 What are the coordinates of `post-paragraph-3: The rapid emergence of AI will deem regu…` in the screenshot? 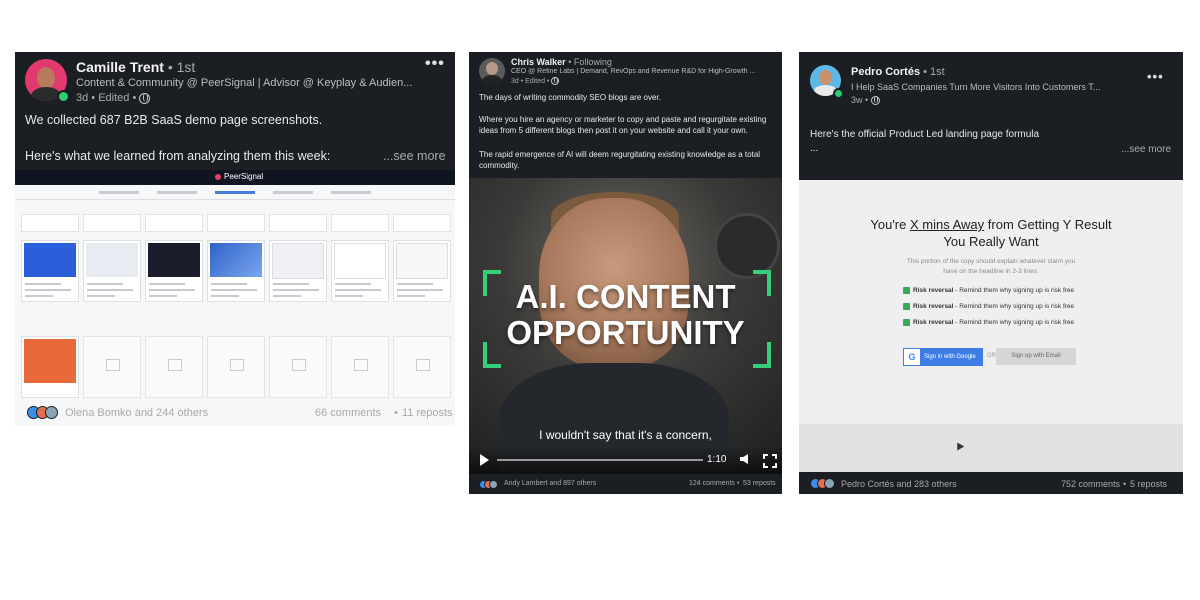 It's located at (620, 160).